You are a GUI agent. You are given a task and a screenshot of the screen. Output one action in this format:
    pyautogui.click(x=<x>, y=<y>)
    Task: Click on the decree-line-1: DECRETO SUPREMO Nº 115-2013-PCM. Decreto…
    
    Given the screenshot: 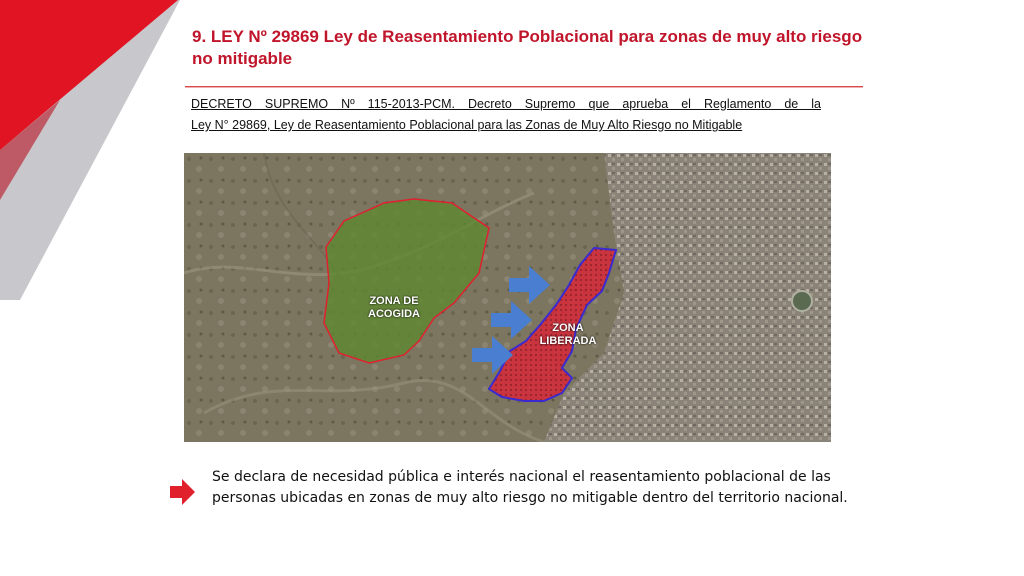 What is the action you would take?
    pyautogui.click(x=506, y=104)
    